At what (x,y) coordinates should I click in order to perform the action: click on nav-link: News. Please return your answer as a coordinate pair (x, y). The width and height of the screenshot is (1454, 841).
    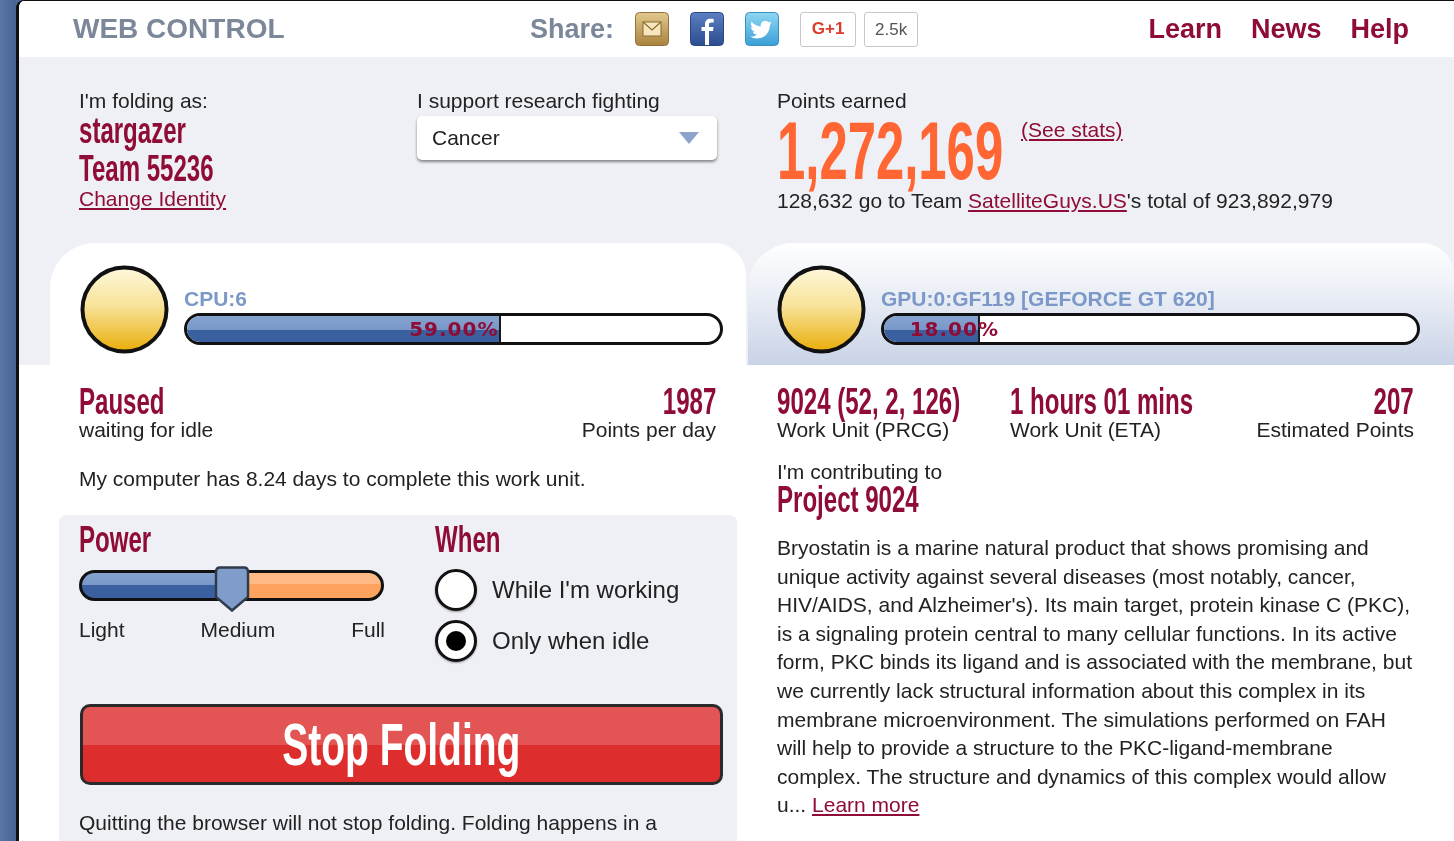
    Looking at the image, I should click on (1286, 29).